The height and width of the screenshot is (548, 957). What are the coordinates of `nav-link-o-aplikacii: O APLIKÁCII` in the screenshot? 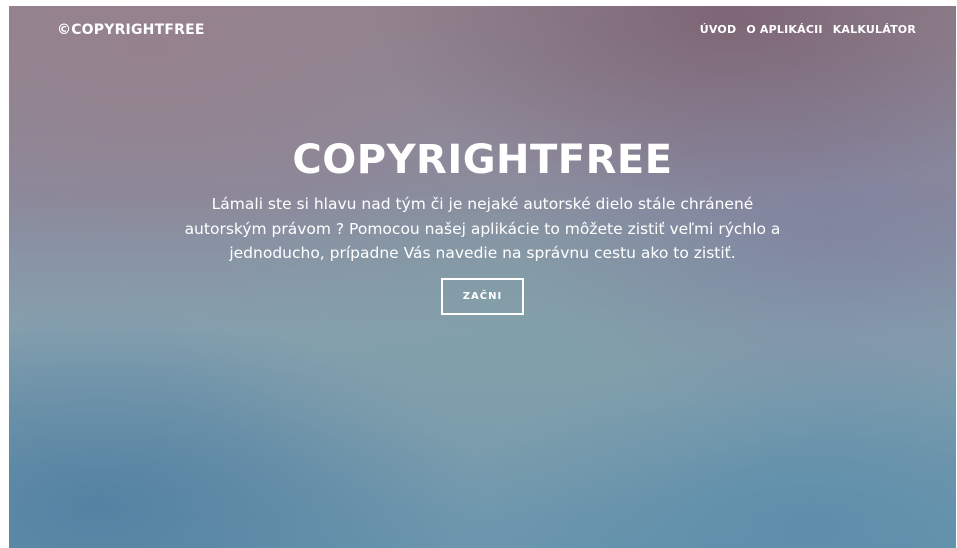 It's located at (784, 29).